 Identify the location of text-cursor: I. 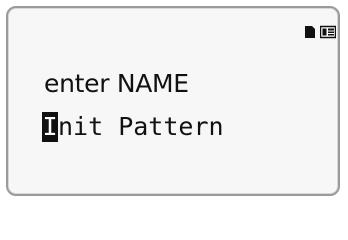
(50, 127).